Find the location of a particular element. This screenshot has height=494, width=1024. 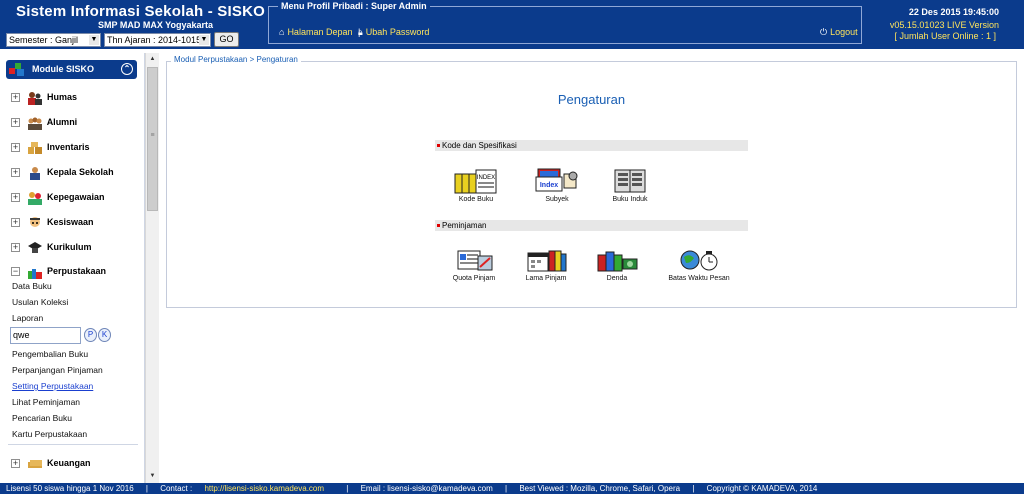

scrollbar-thumb: ≡ is located at coordinates (152, 139).